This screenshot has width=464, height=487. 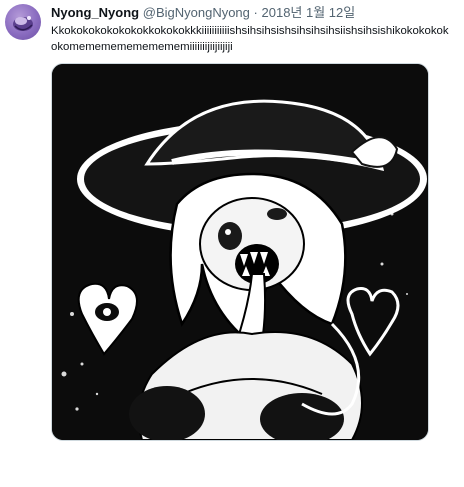 What do you see at coordinates (309, 12) in the screenshot?
I see `tweet-date: 2018년 1월 12일` at bounding box center [309, 12].